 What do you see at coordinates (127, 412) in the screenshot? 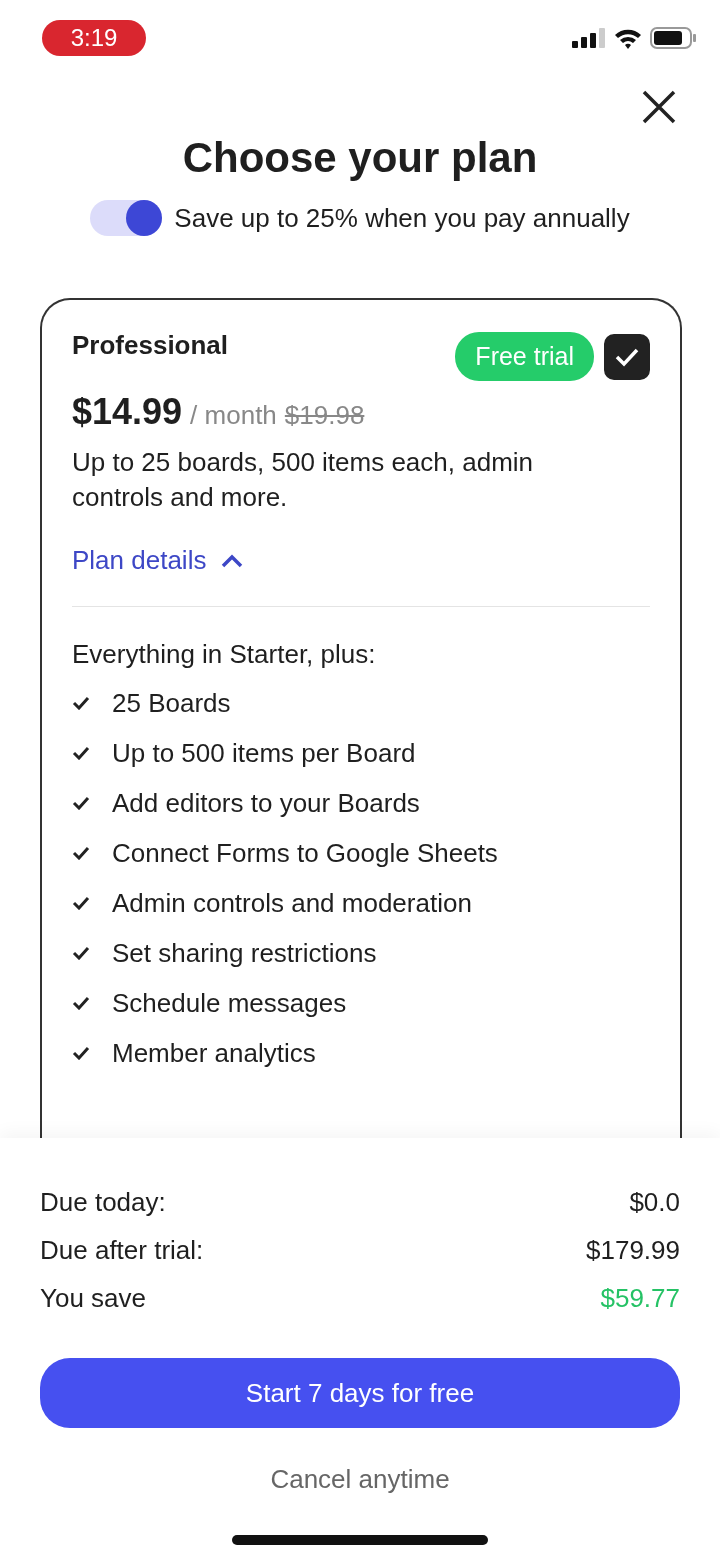
I see `plan-price: $14.99` at bounding box center [127, 412].